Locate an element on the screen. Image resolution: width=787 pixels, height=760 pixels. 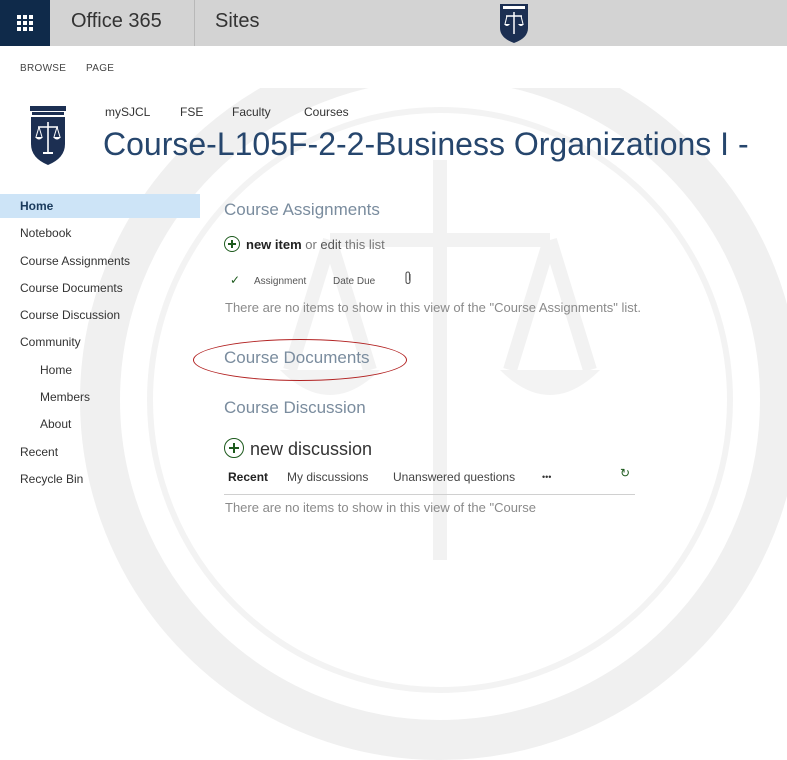
sidebar-subitem-home: Home is located at coordinates (56, 370).